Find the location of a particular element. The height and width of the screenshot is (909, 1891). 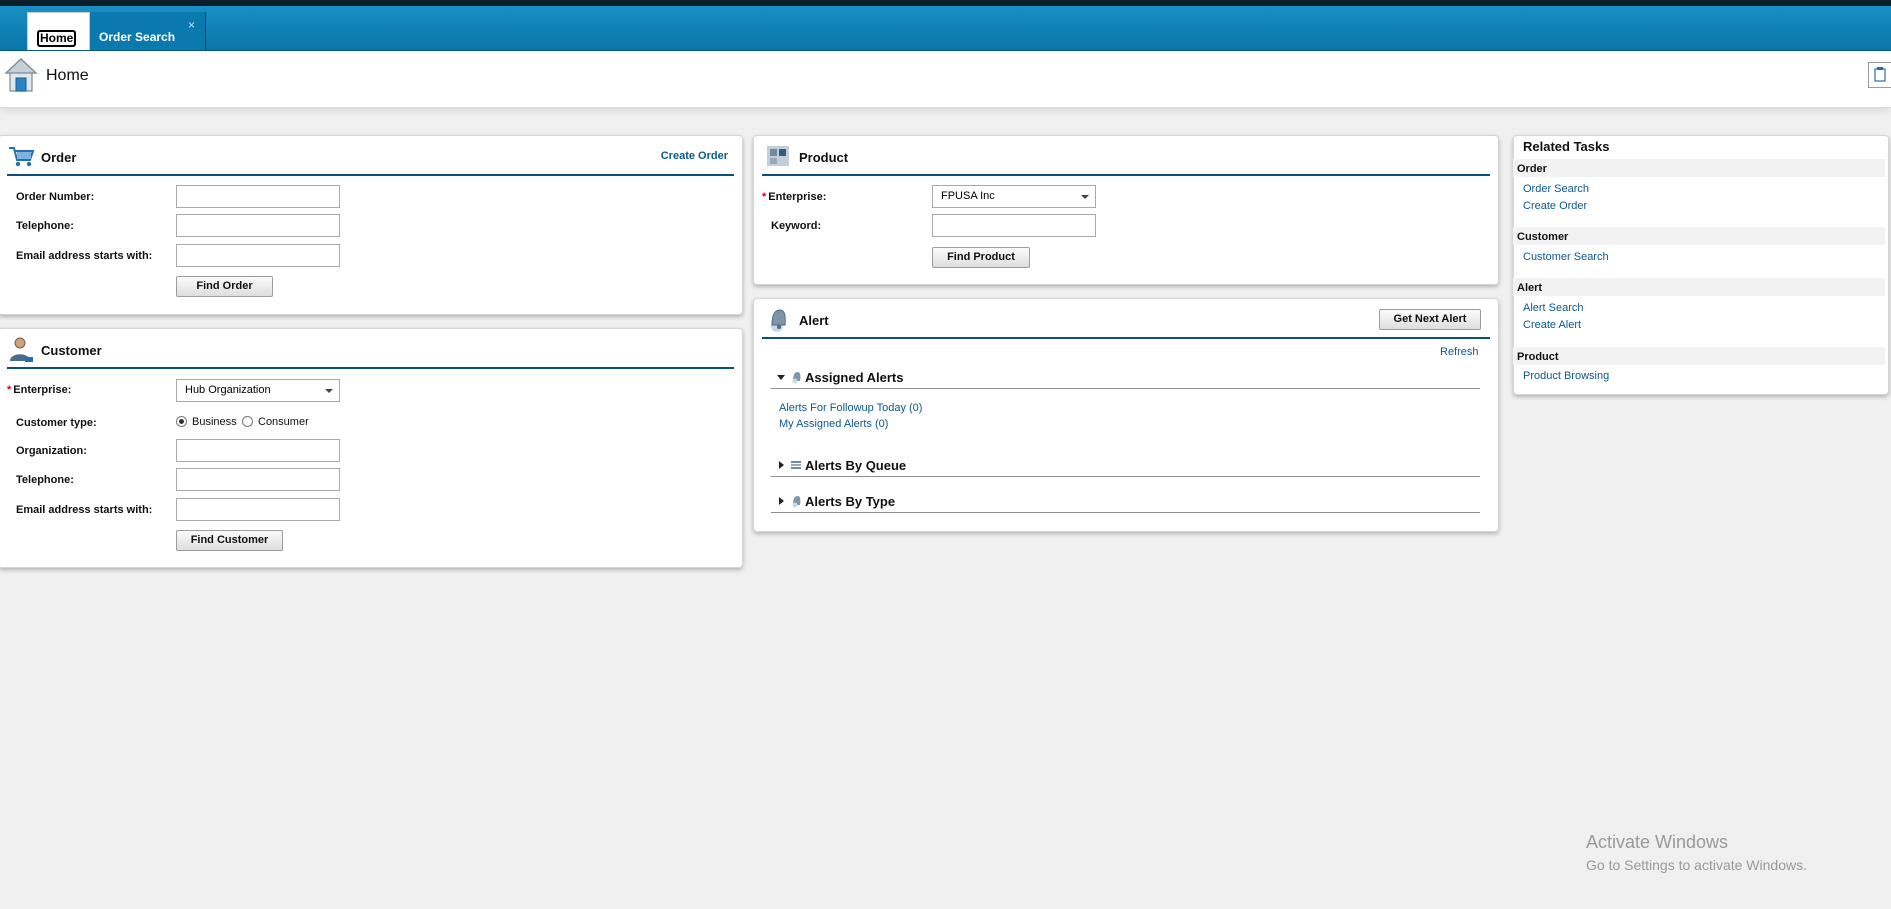

product-enterprise-label: * Enterprise: is located at coordinates (794, 197).